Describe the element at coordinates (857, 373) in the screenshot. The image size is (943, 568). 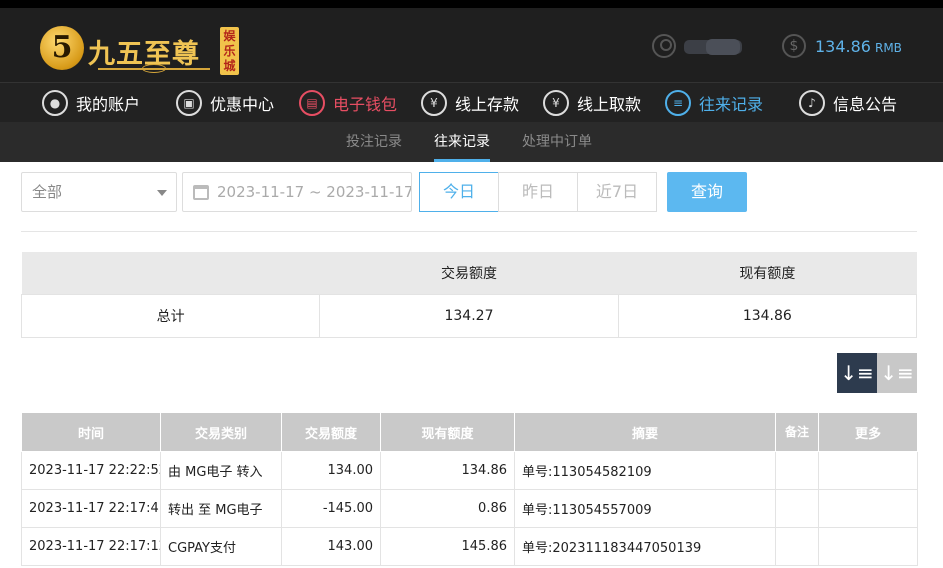
I see `sort-desc-icon: ↓≡` at that location.